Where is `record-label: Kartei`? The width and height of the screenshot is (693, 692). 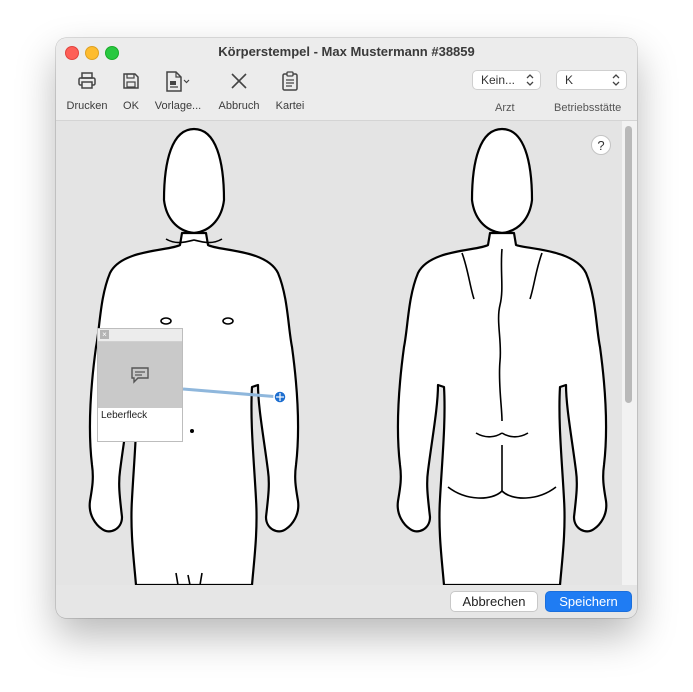 record-label: Kartei is located at coordinates (290, 106).